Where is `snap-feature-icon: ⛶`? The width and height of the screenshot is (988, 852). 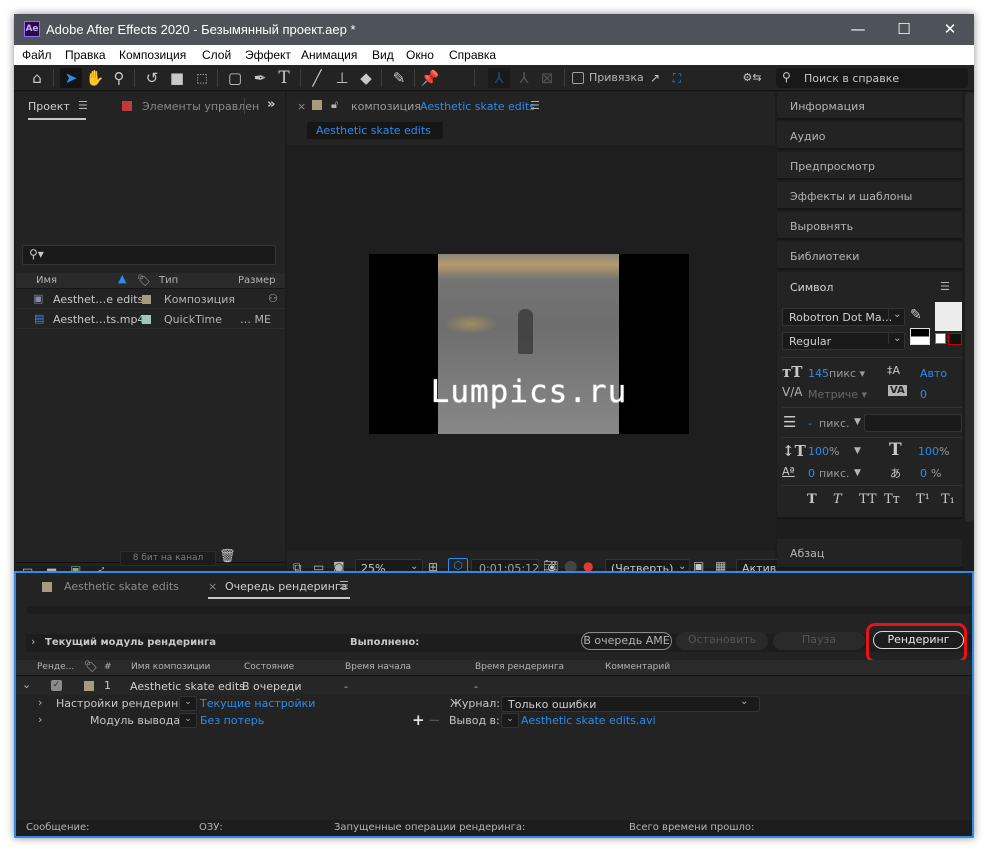 snap-feature-icon: ⛶ is located at coordinates (677, 78).